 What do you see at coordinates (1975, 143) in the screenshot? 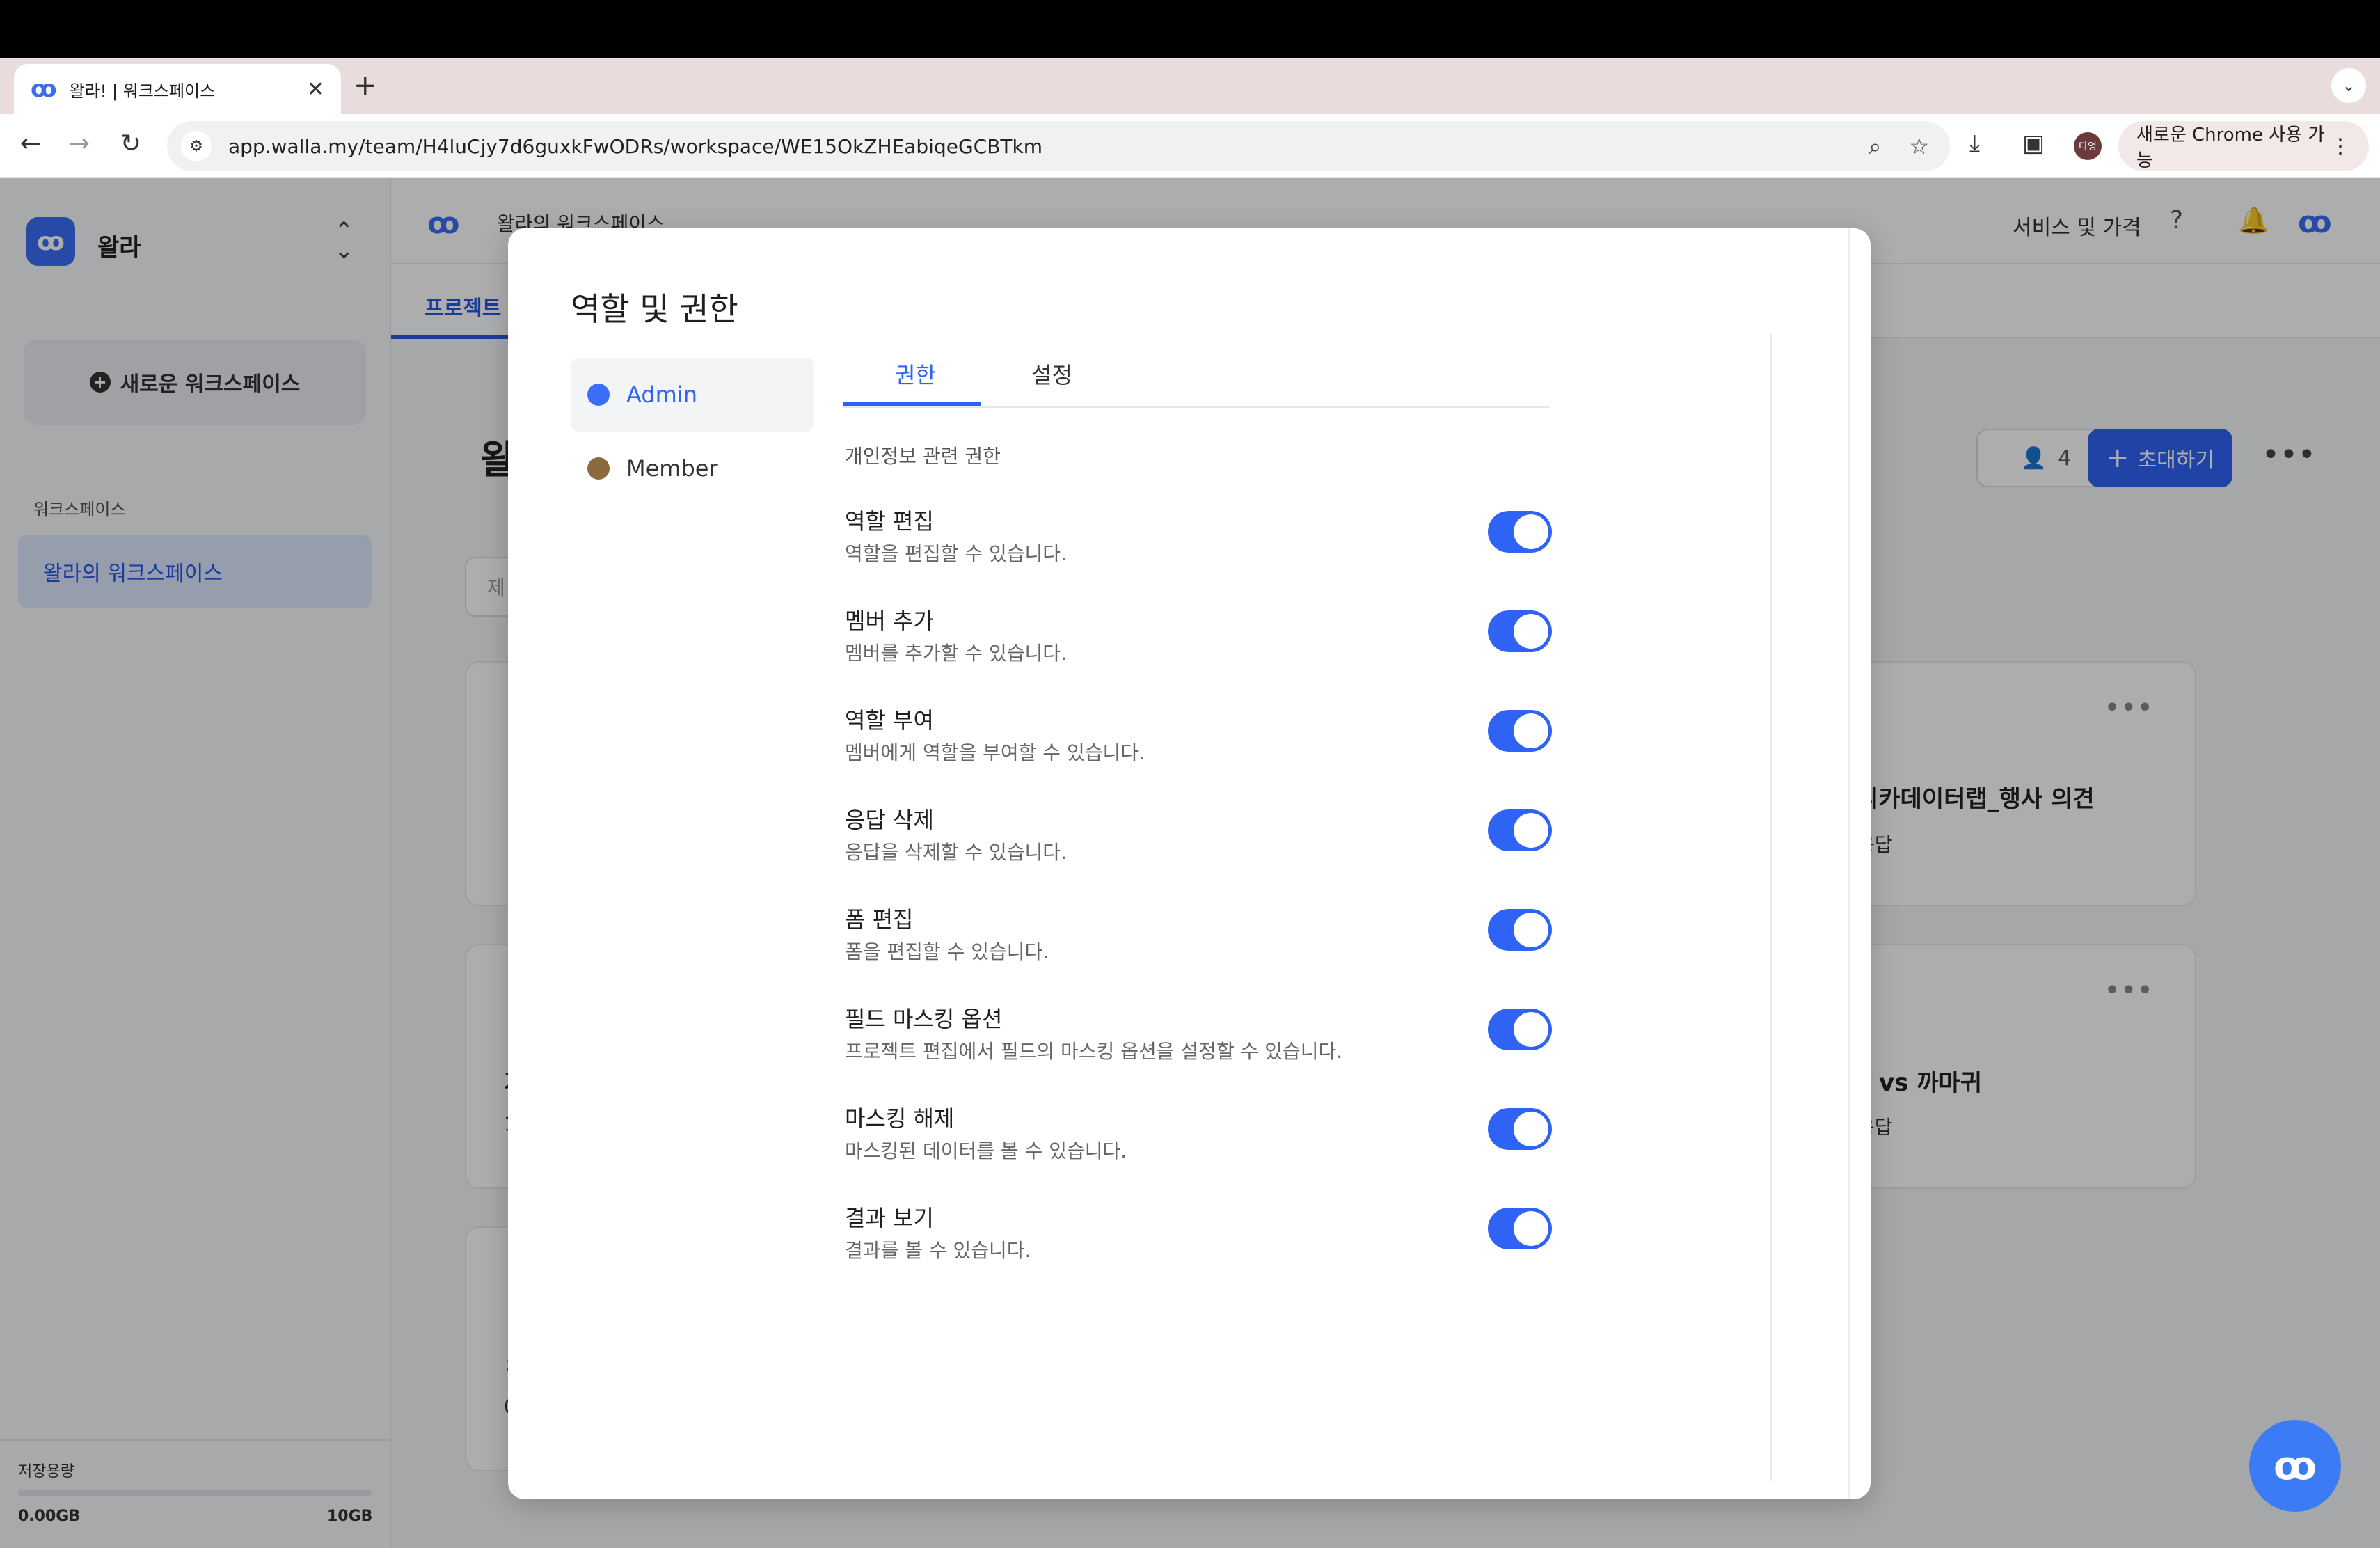
I see `download-icon: ⤓` at bounding box center [1975, 143].